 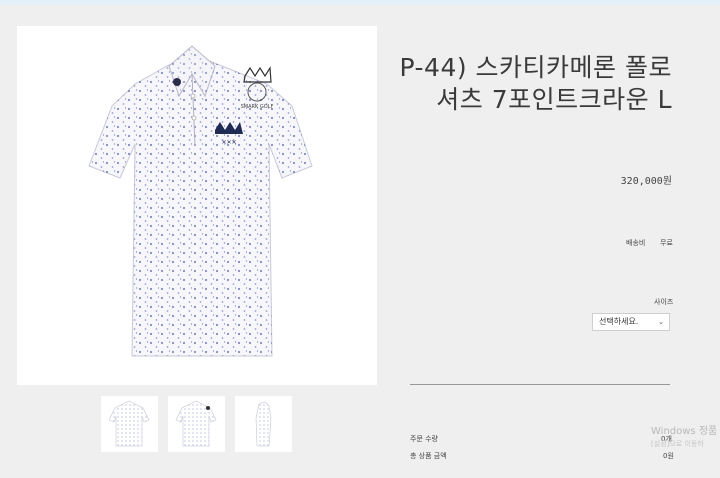 What do you see at coordinates (428, 456) in the screenshot?
I see `order-total-label: 총 상품 금액` at bounding box center [428, 456].